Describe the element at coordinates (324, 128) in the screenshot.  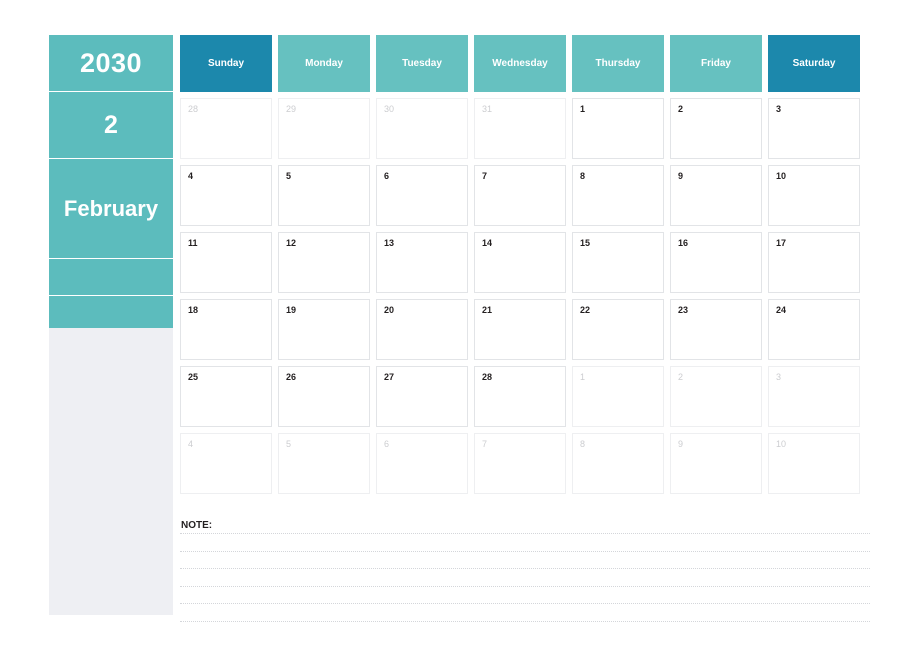
I see `day-cell: 29` at that location.